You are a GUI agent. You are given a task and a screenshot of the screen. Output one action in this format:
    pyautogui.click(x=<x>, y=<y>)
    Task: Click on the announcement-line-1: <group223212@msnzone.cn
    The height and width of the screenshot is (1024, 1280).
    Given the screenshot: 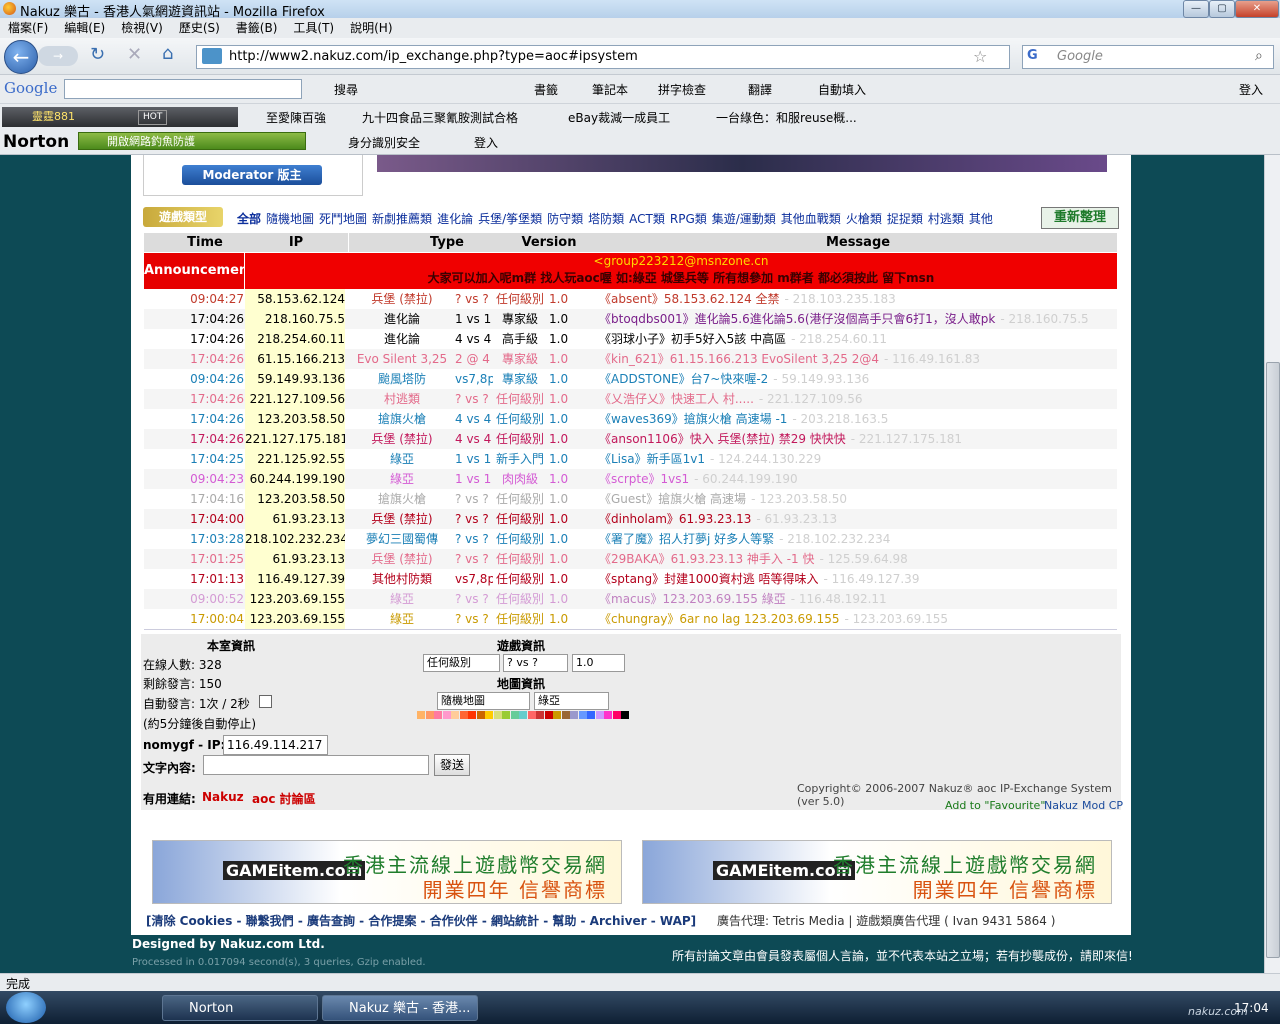 What is the action you would take?
    pyautogui.click(x=681, y=261)
    